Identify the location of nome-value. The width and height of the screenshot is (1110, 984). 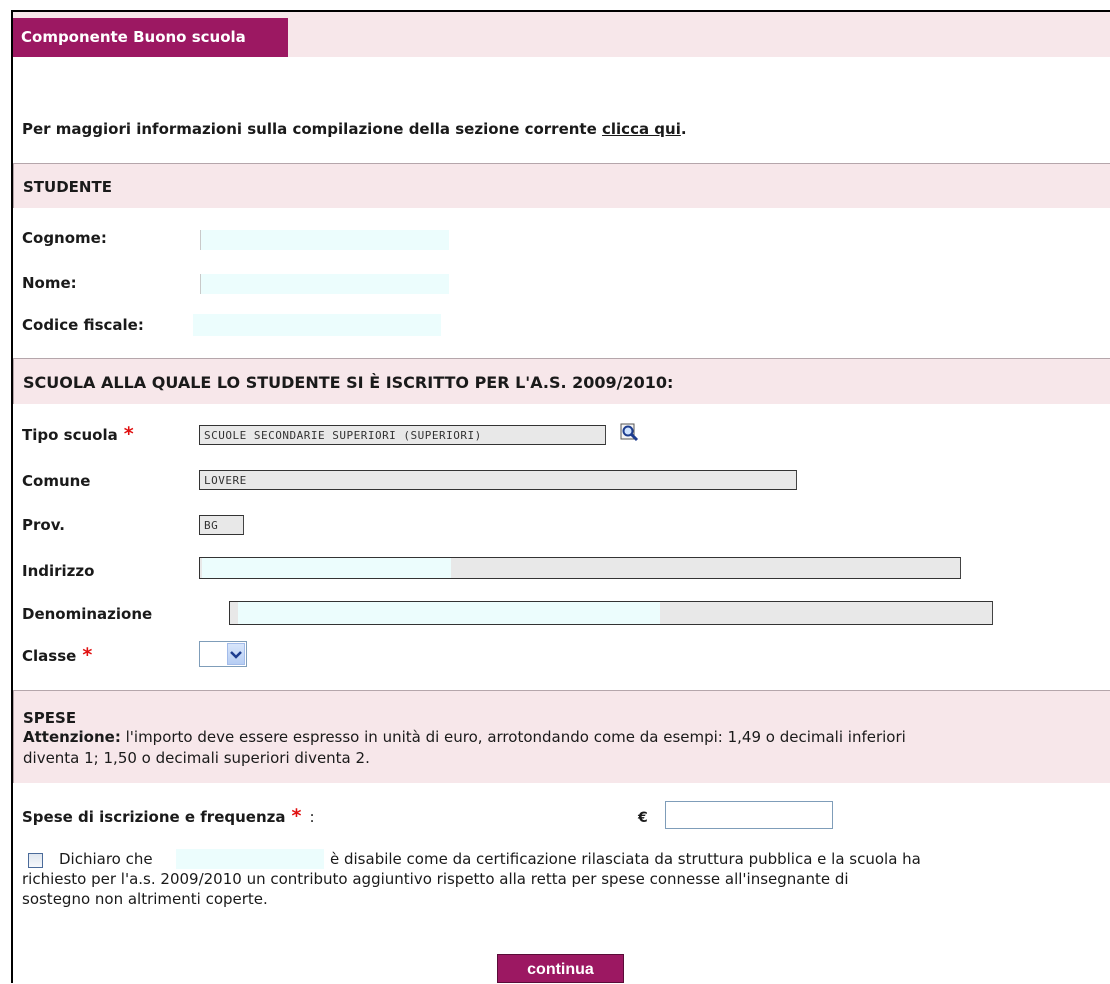
(324, 284).